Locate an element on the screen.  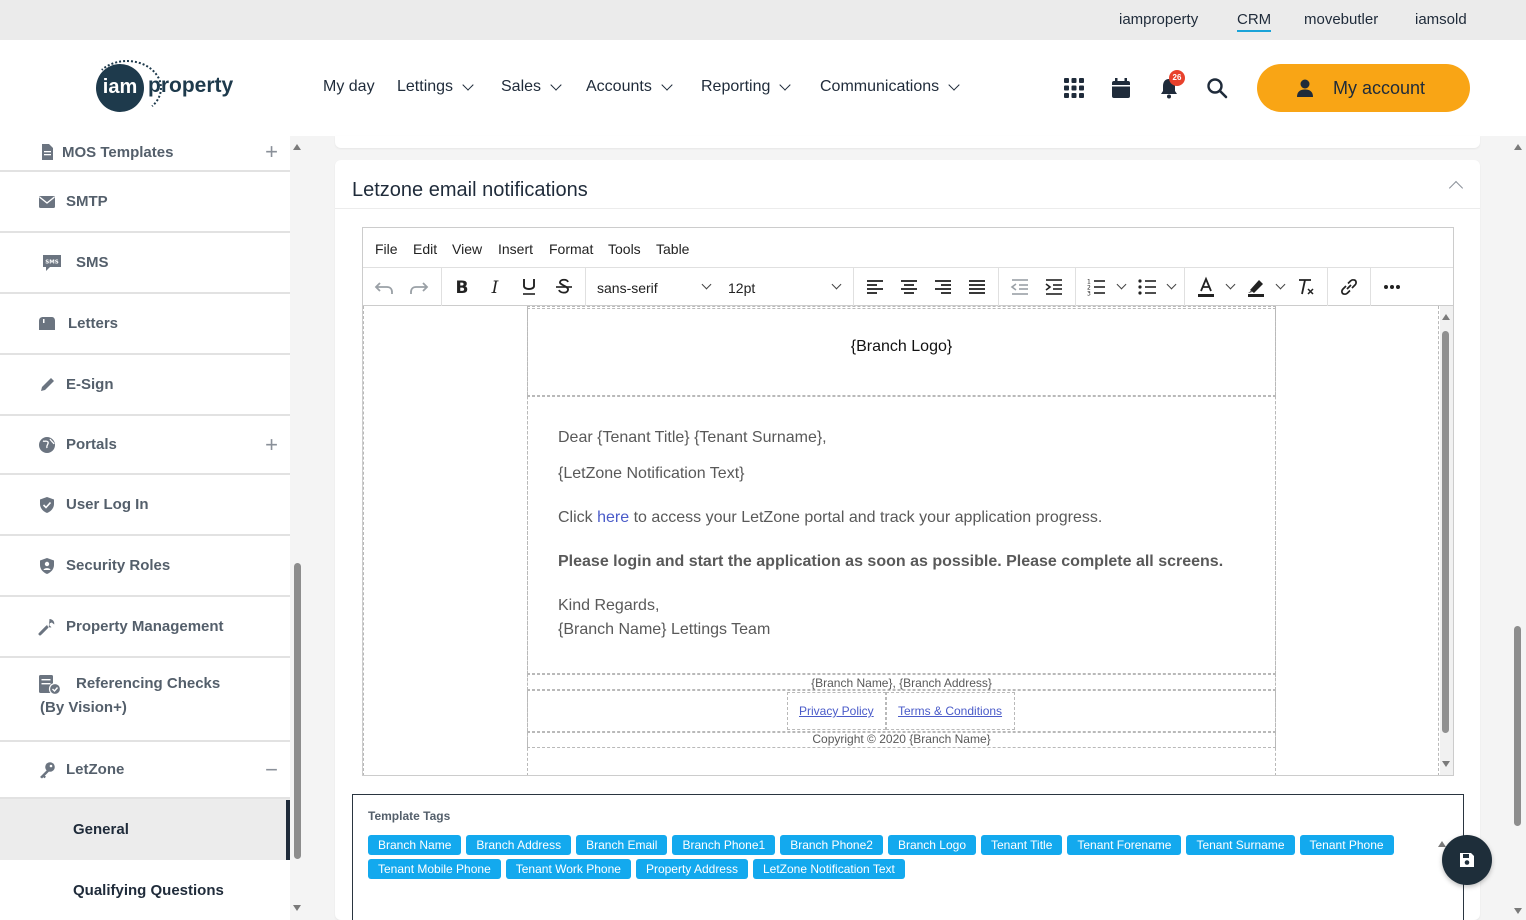
nav-sales: Sales is located at coordinates (531, 87).